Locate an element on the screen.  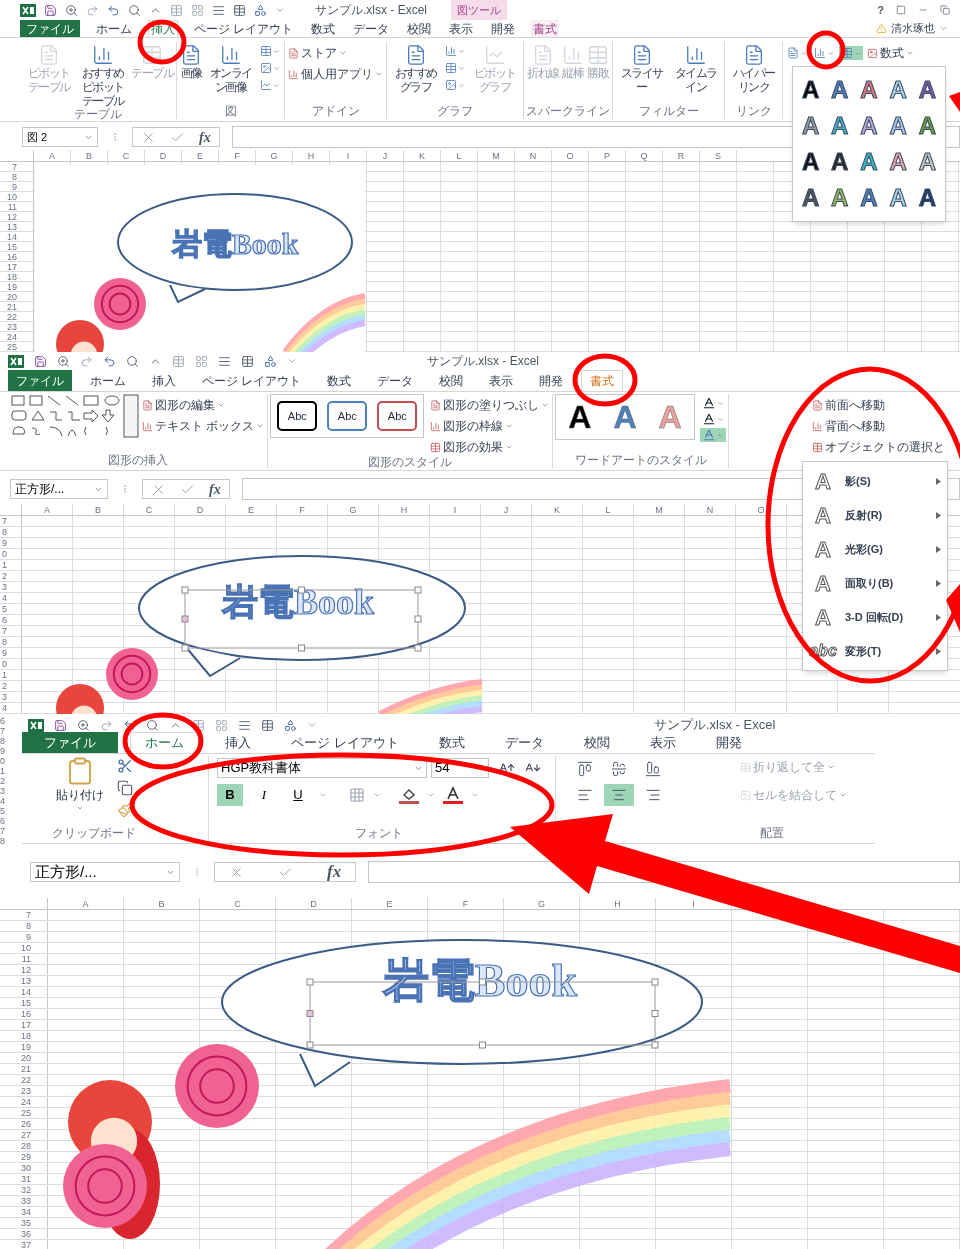
row-number: 33 is located at coordinates (24, 1201).